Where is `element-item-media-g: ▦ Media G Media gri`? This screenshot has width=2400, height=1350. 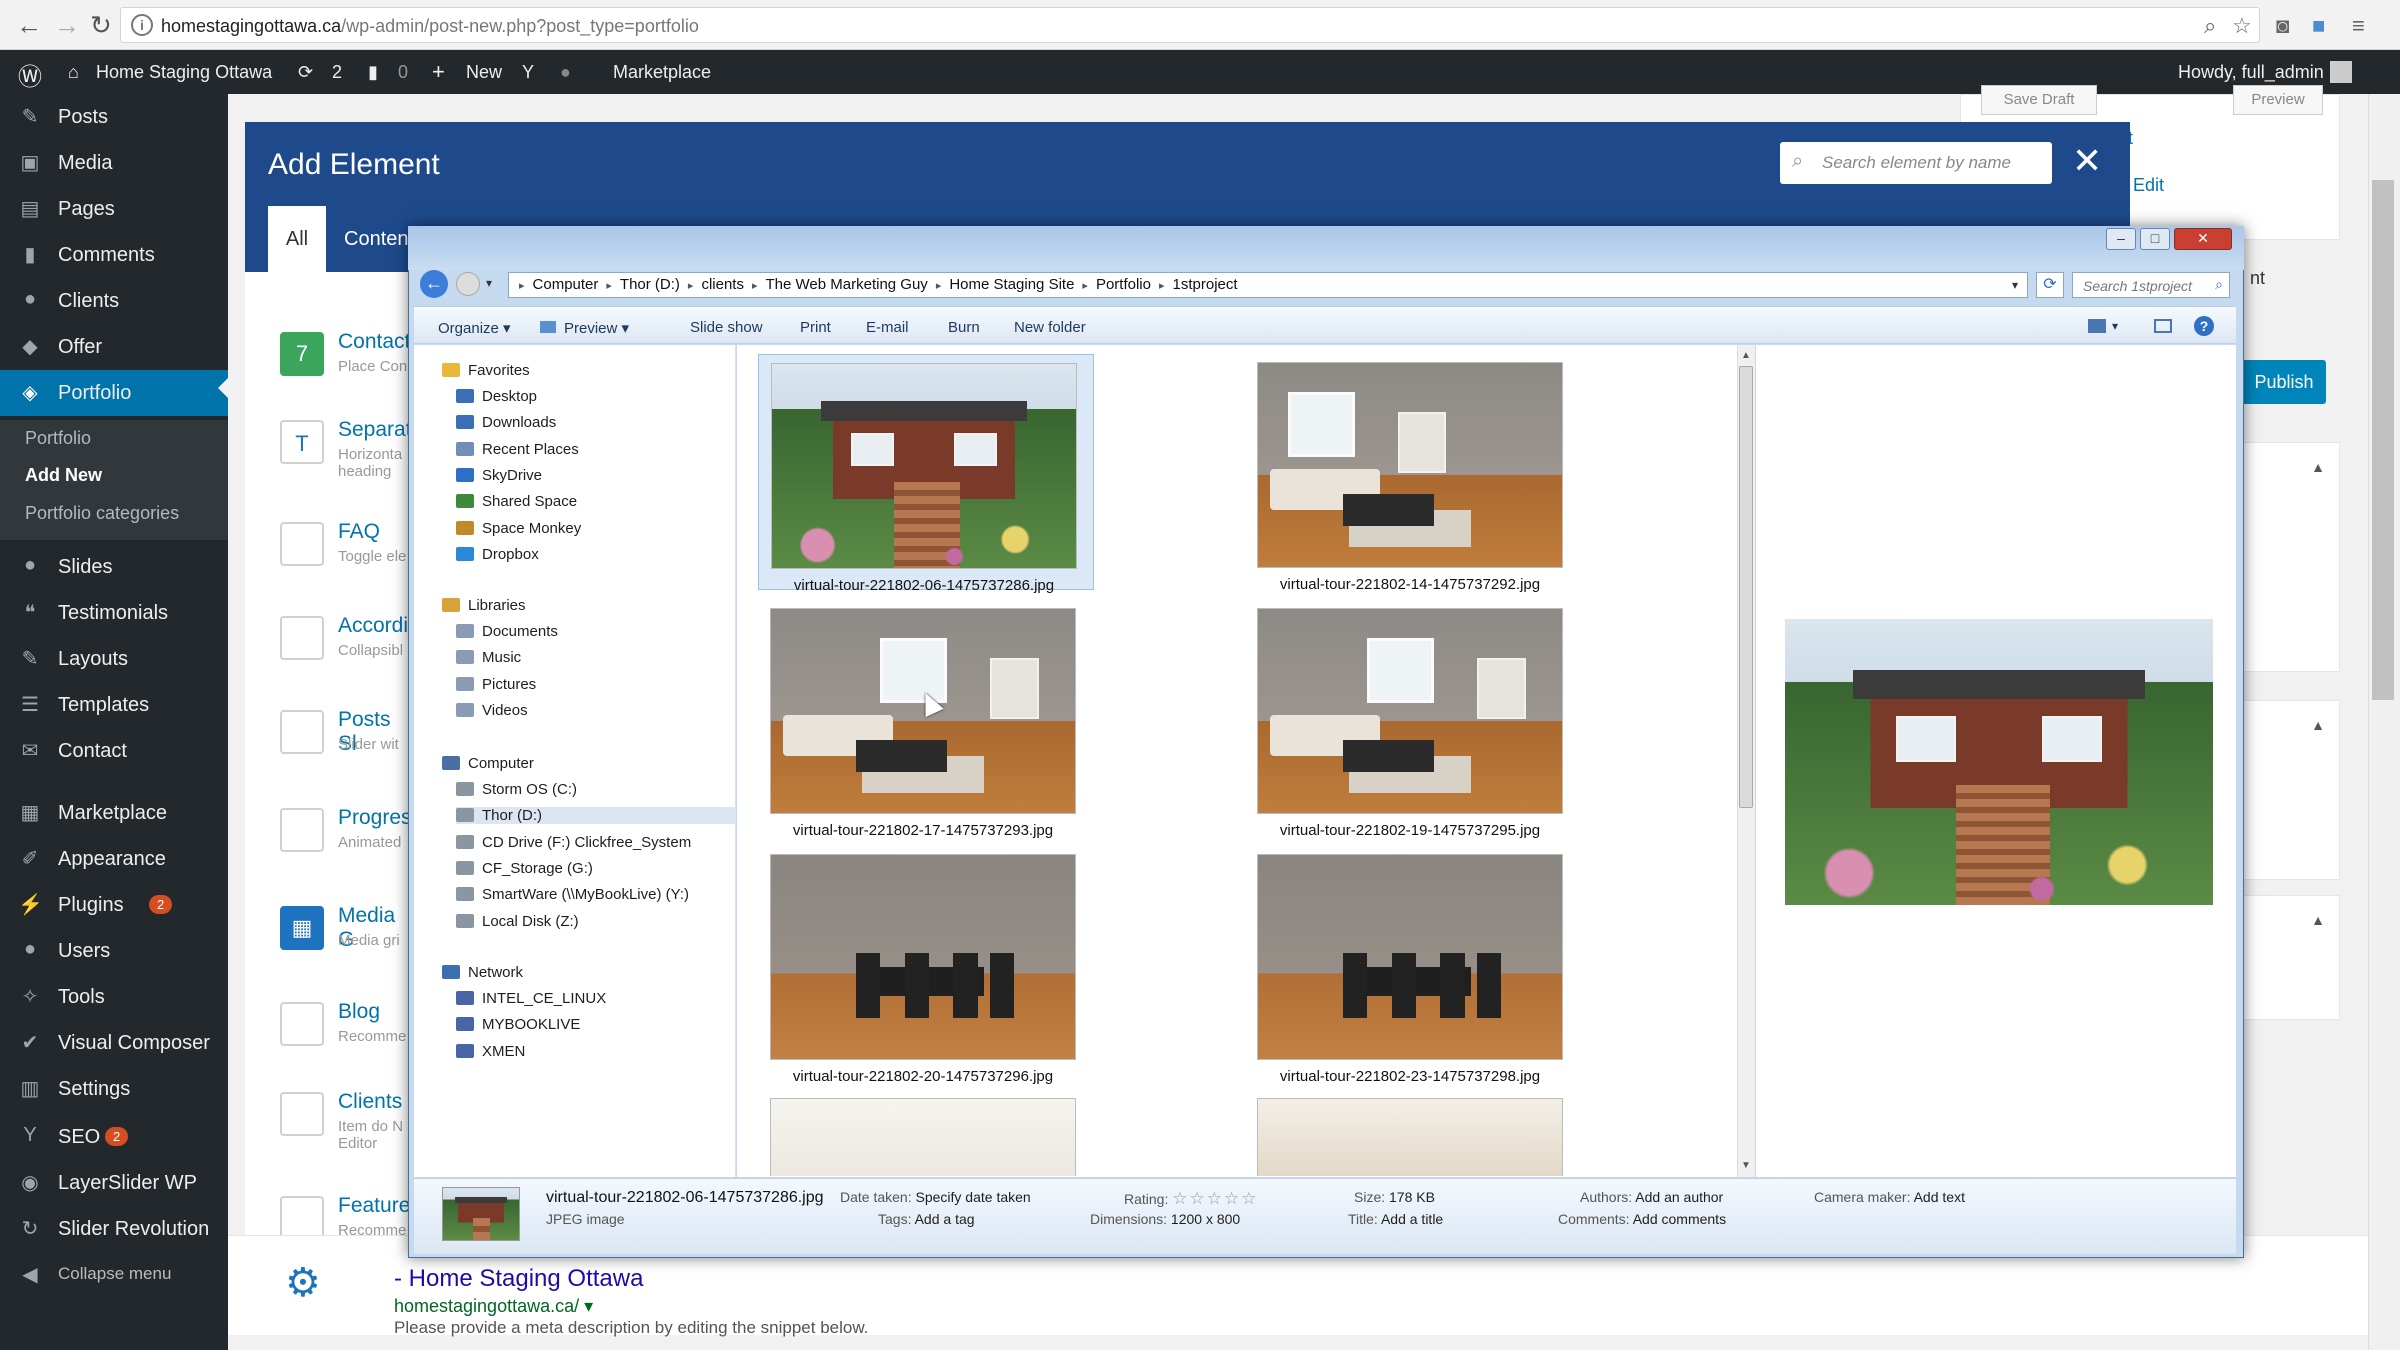 element-item-media-g: ▦ Media G Media gri is located at coordinates (345, 935).